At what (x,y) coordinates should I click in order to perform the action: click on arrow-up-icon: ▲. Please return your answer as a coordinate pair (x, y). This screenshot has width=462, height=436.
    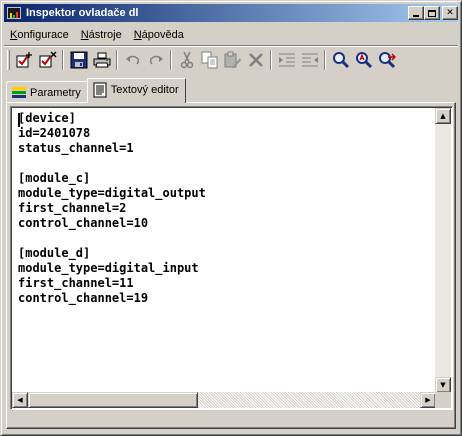
    Looking at the image, I should click on (443, 115).